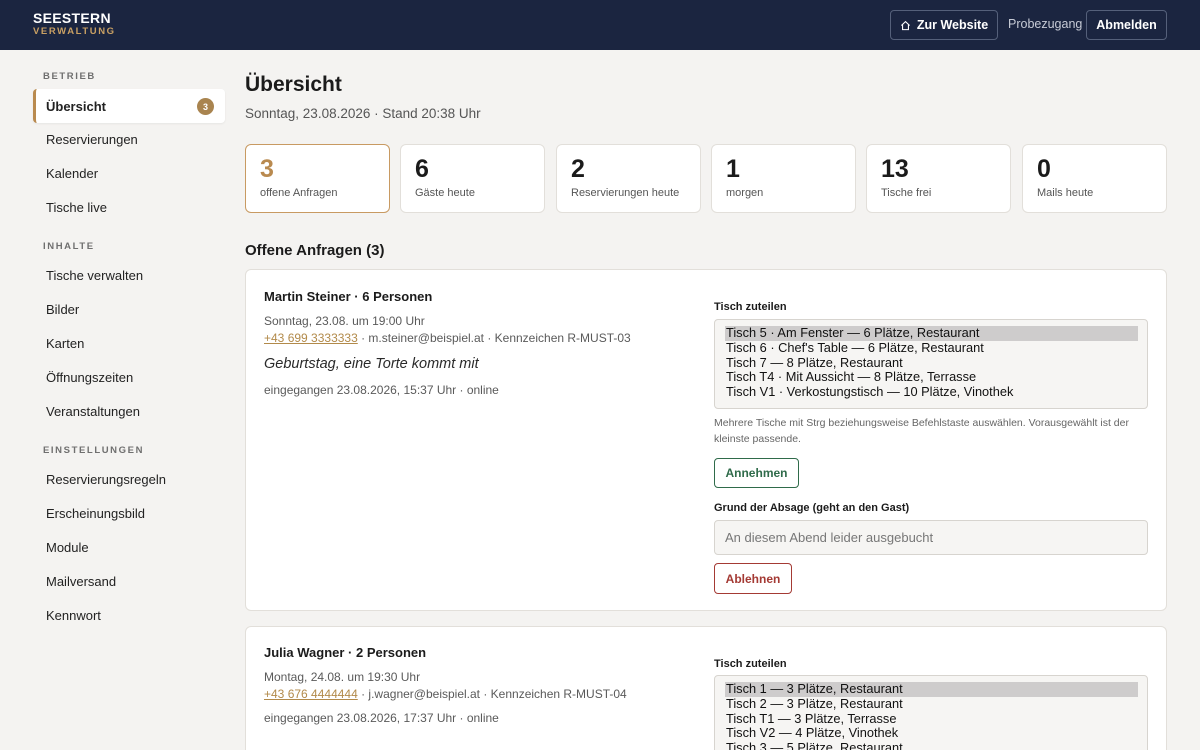  What do you see at coordinates (628, 178) in the screenshot?
I see `stat-reservations-today: 2 Reservierungen heute` at bounding box center [628, 178].